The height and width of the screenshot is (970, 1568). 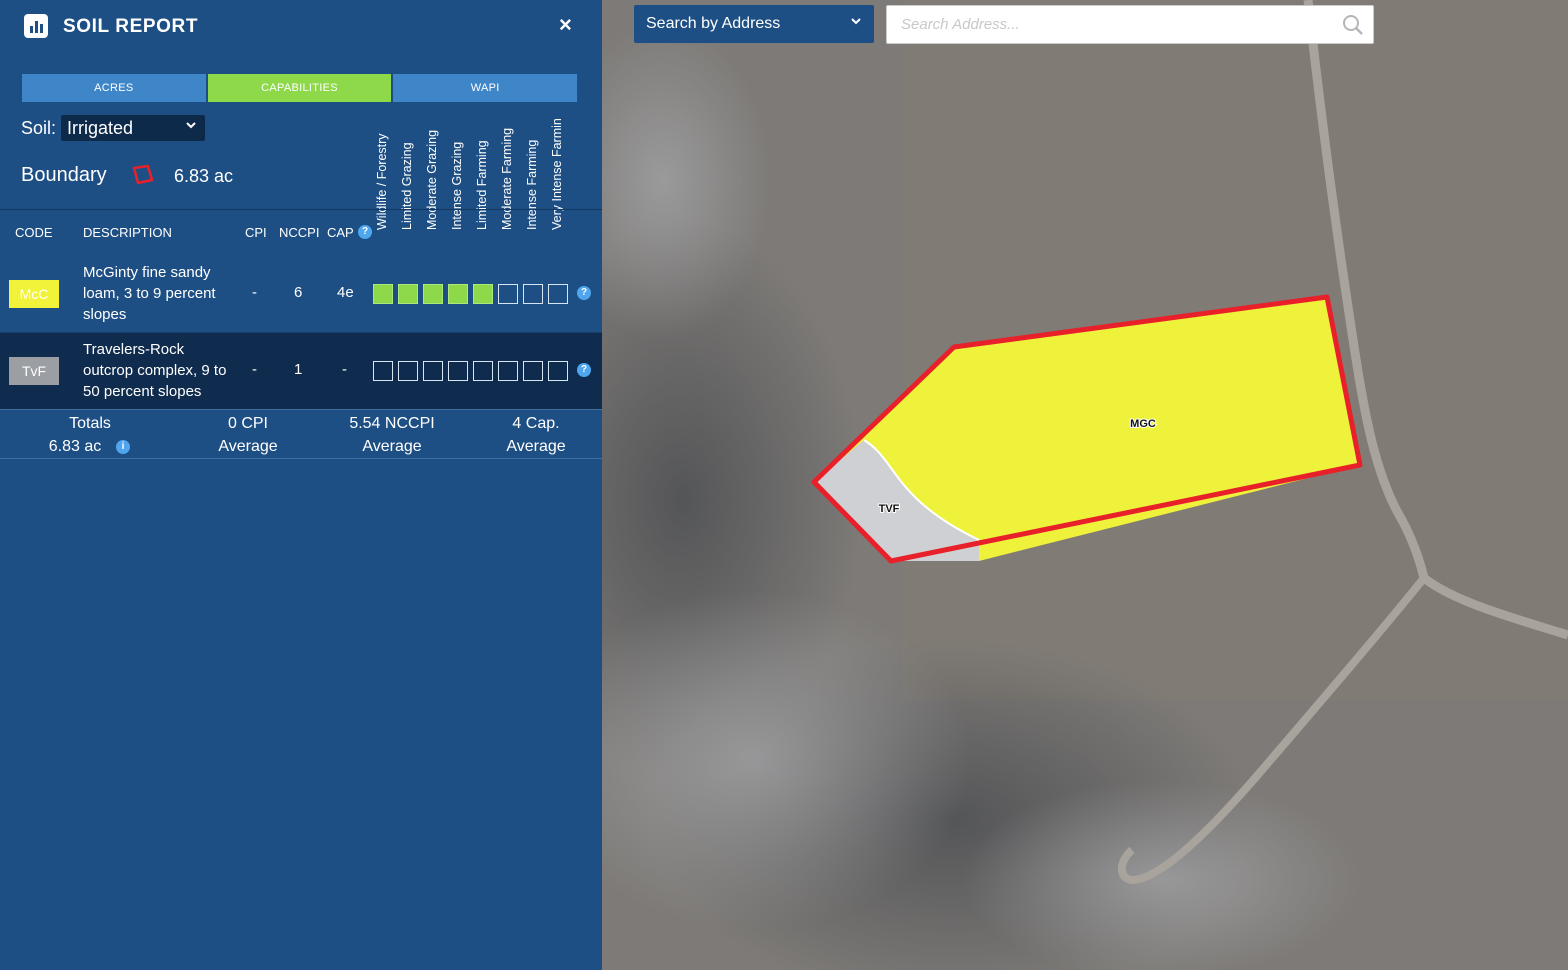 What do you see at coordinates (143, 177) in the screenshot?
I see `boundary-polygon-icon` at bounding box center [143, 177].